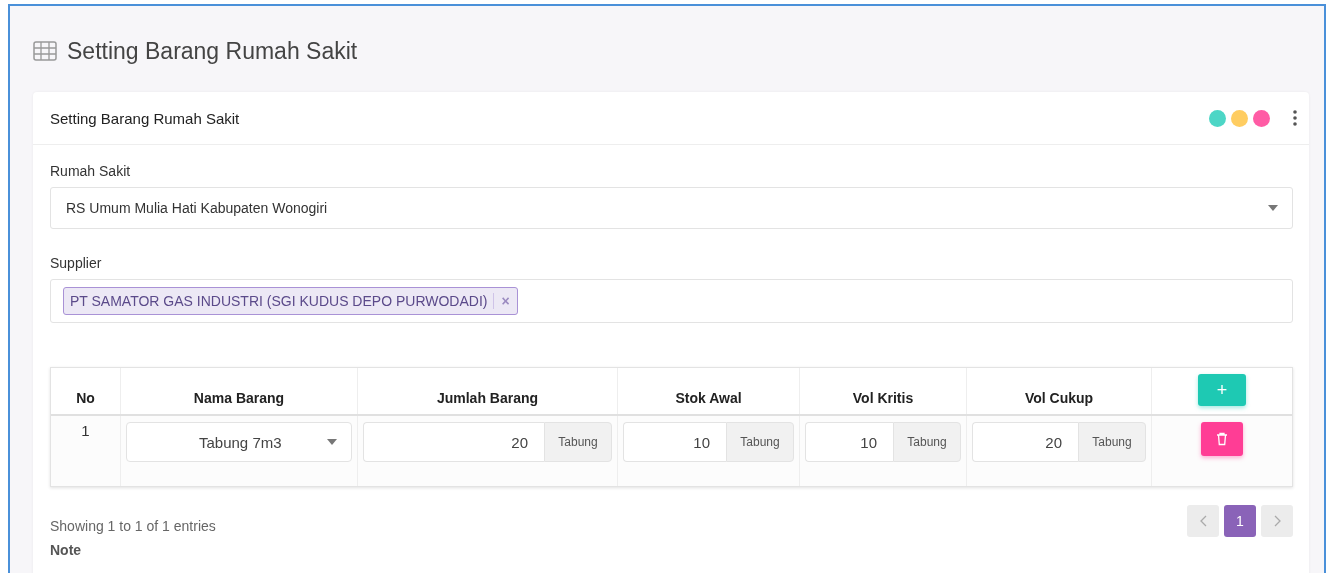  What do you see at coordinates (85, 398) in the screenshot?
I see `column-header: No` at bounding box center [85, 398].